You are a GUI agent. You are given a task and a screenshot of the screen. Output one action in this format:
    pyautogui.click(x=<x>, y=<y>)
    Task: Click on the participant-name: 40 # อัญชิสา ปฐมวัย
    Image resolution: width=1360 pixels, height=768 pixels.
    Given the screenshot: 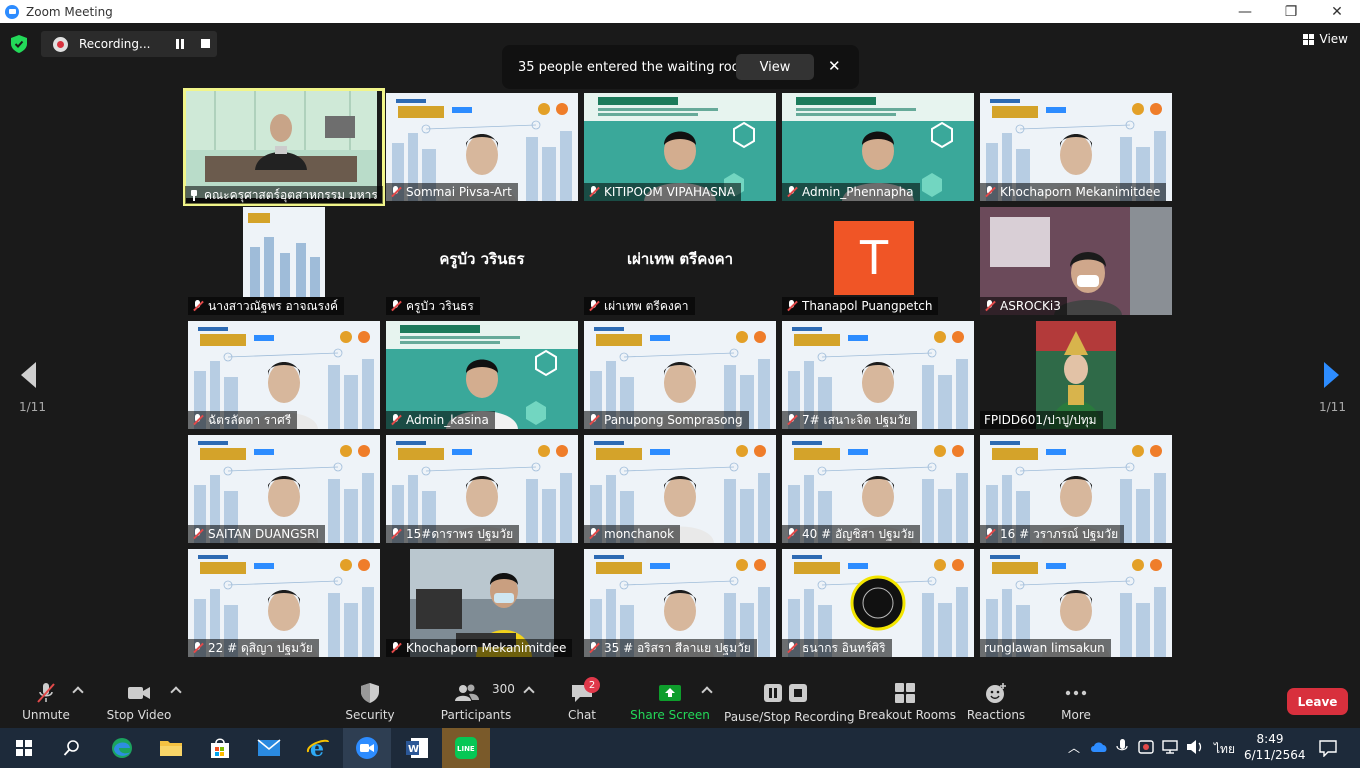 What is the action you would take?
    pyautogui.click(x=858, y=533)
    